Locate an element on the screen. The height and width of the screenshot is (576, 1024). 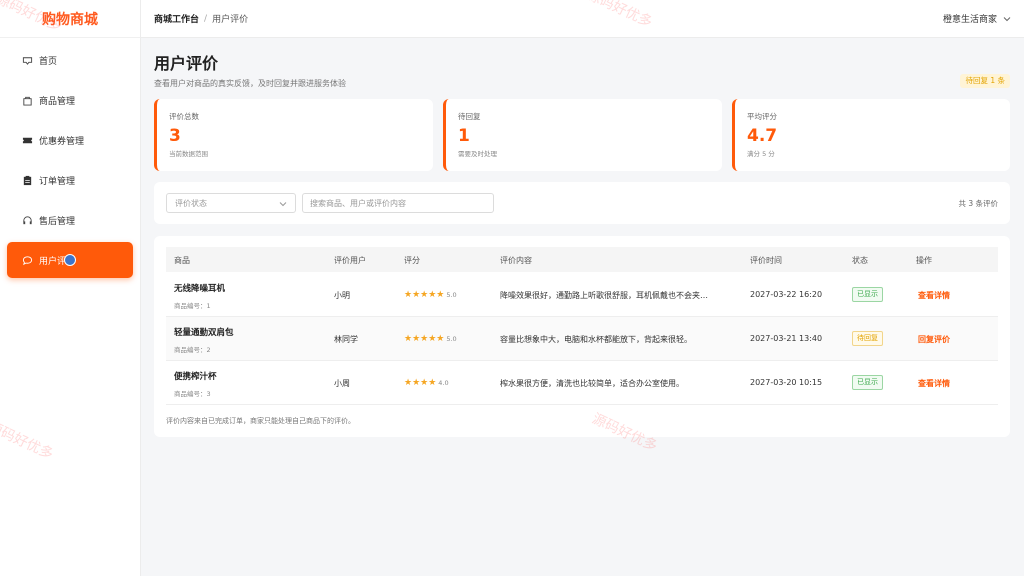
table-header: 商品 评价用户 评分 评价内容 评价时间 状态 操作 is located at coordinates (582, 259).